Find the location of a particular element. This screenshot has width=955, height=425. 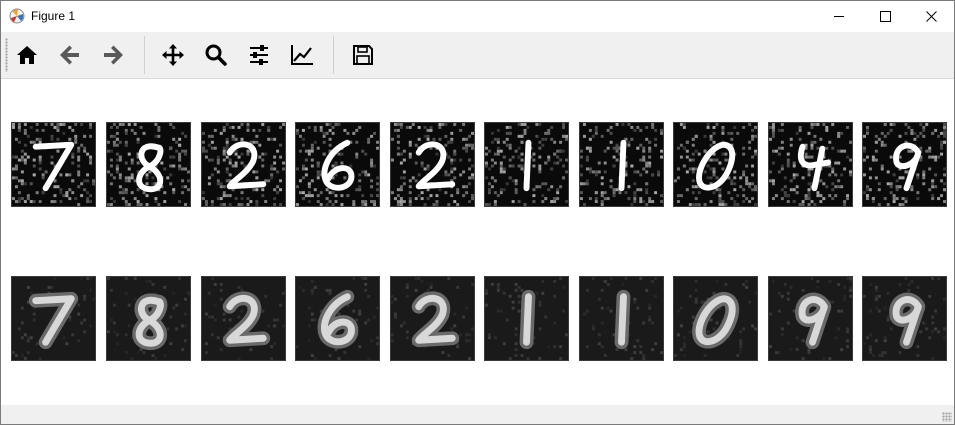

home-icon is located at coordinates (27, 55).